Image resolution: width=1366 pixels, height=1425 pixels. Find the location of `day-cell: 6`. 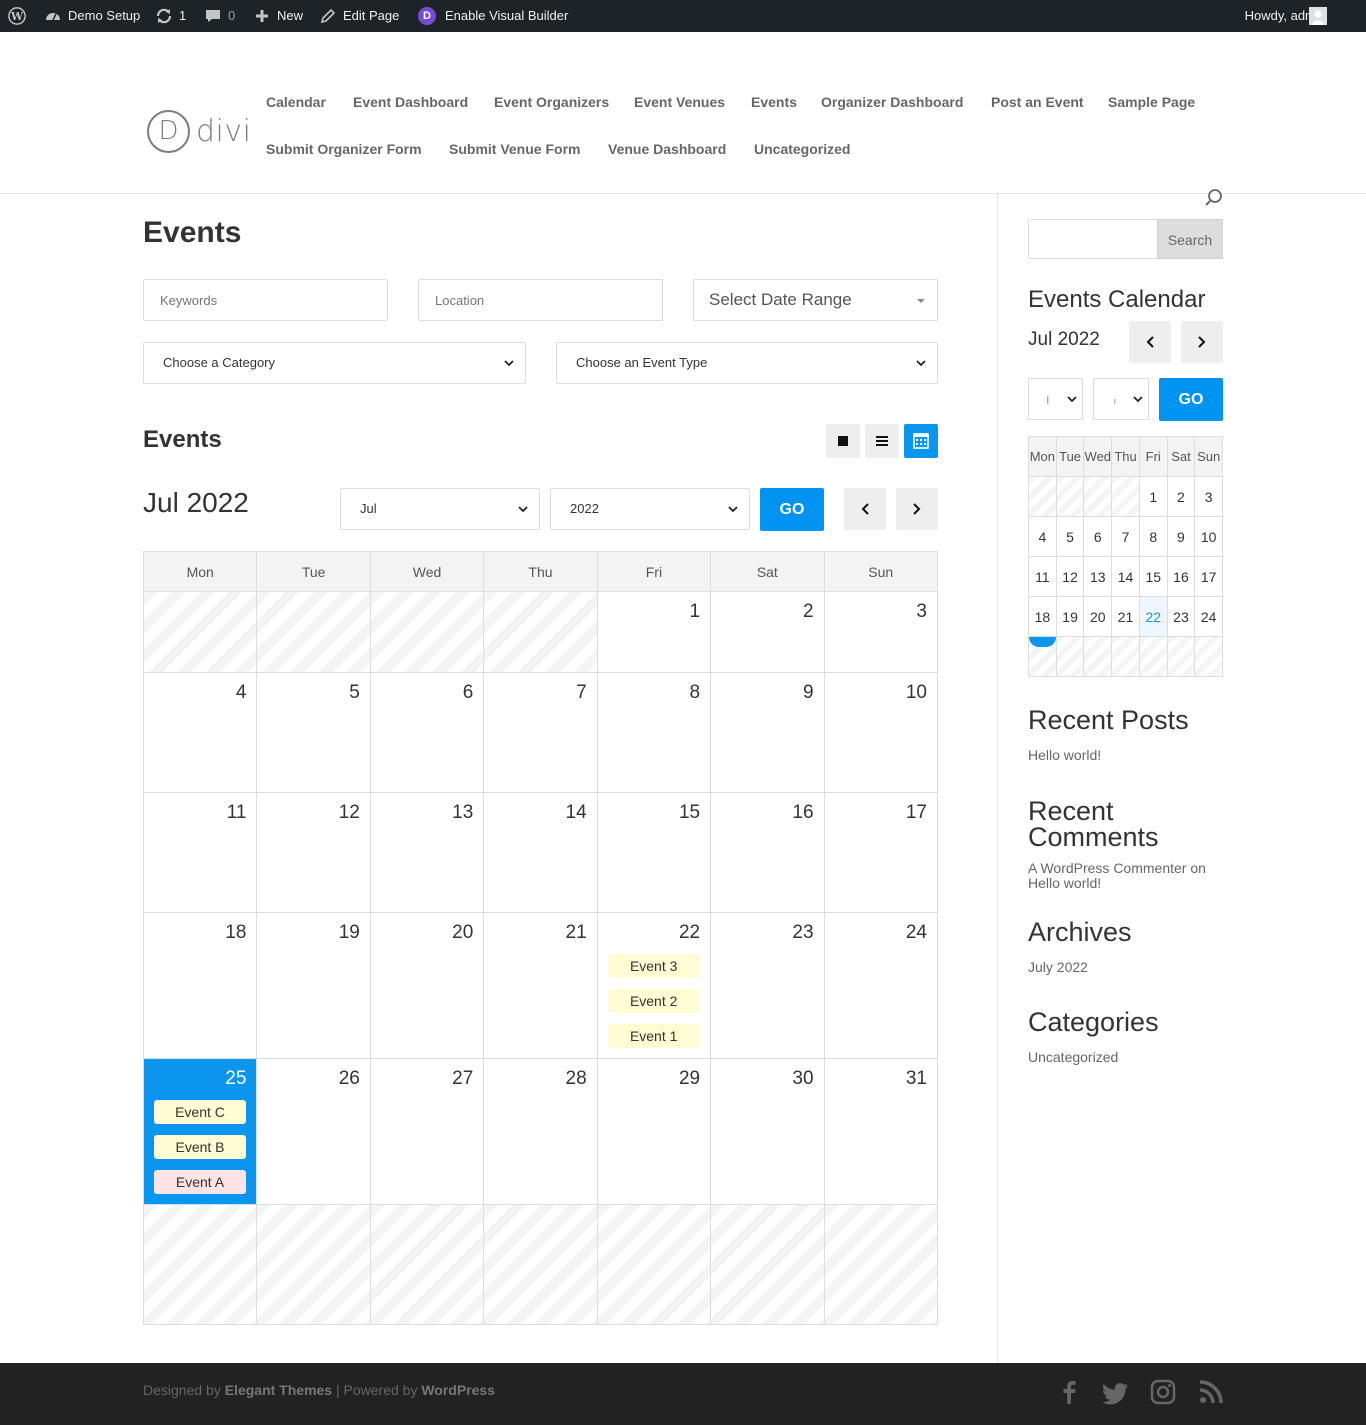

day-cell: 6 is located at coordinates (427, 733).